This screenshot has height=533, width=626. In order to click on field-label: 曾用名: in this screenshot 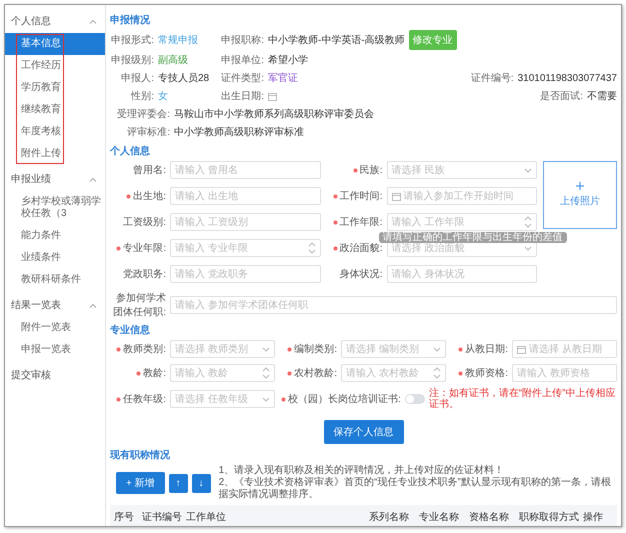, I will do `click(149, 170)`.